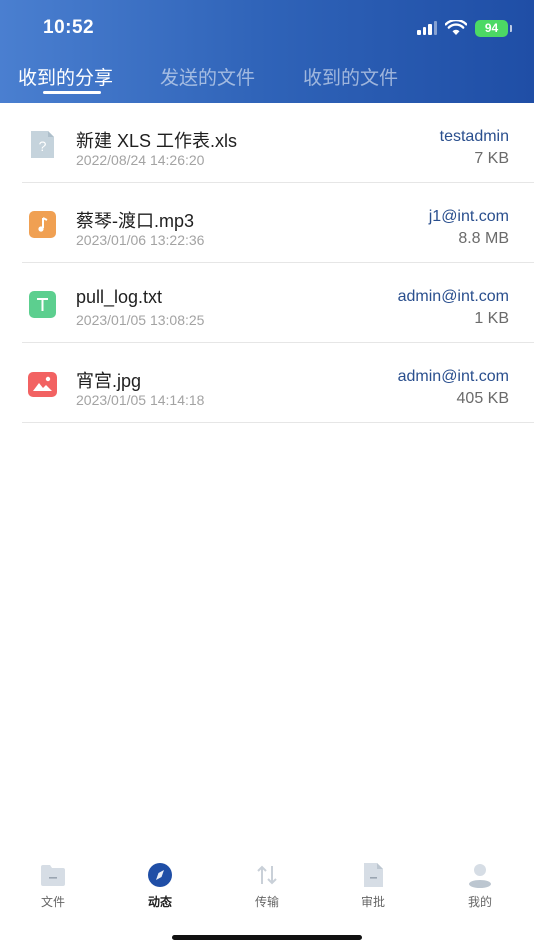  Describe the element at coordinates (267, 51) in the screenshot. I see `header: 10:52 94 收到的分享 发送的文件 收到的文件` at that location.